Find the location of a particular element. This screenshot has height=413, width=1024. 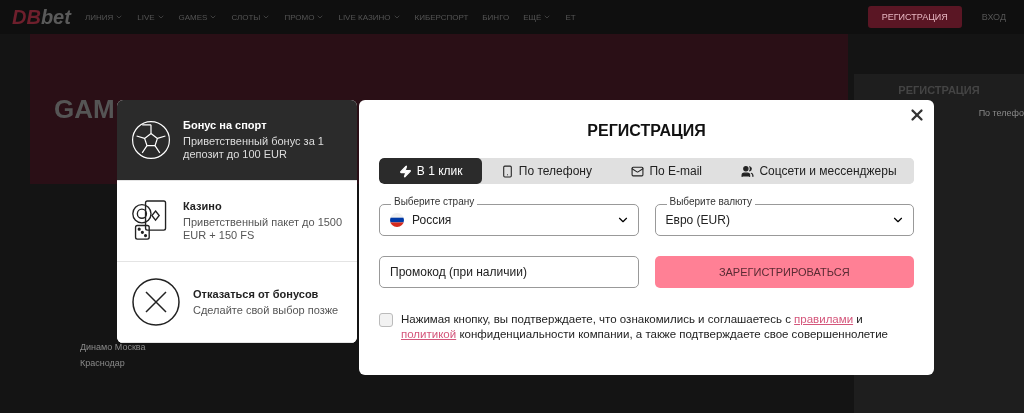

bonus-title: Отказаться от бонусов is located at coordinates (256, 293).